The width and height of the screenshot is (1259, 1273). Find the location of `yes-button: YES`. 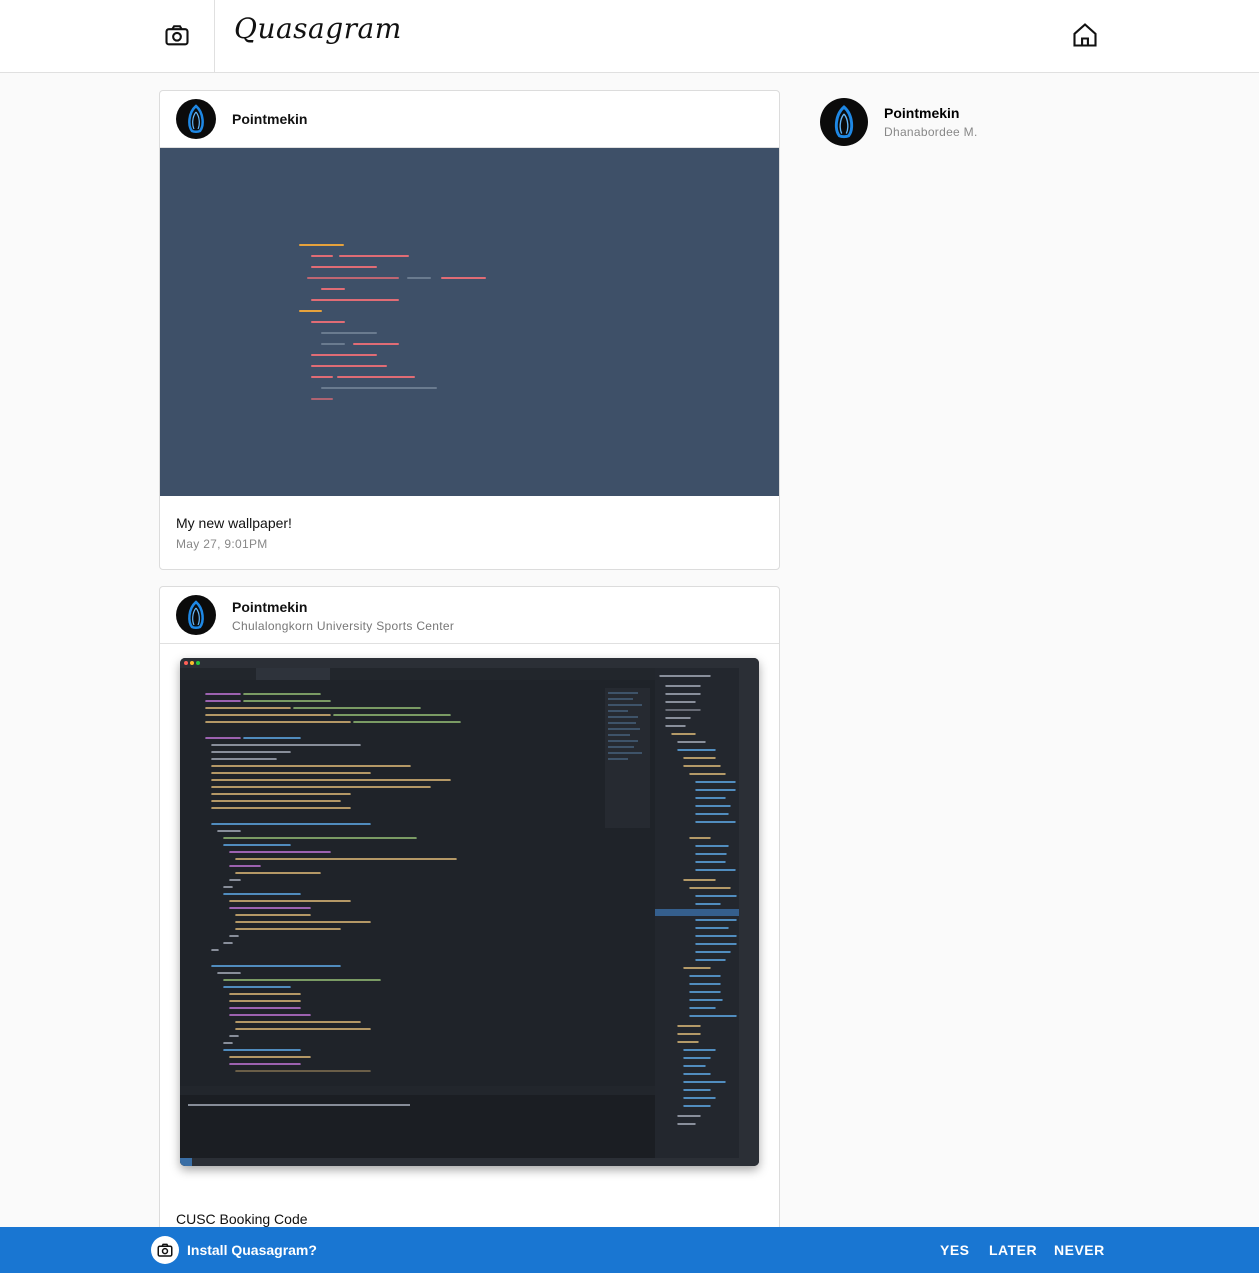

yes-button: YES is located at coordinates (955, 1250).